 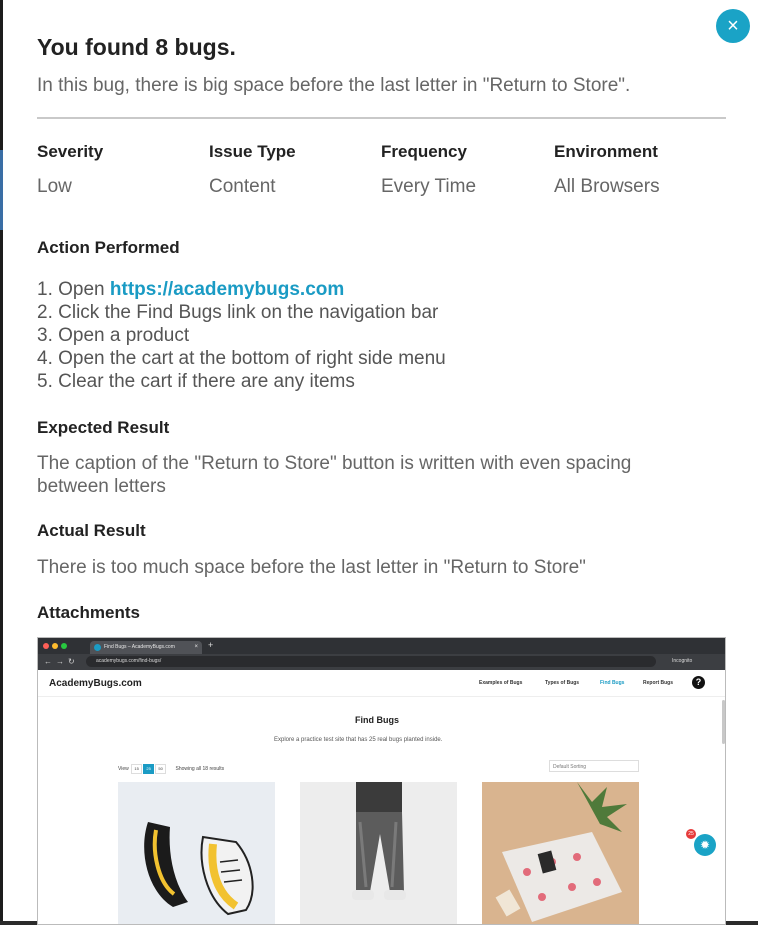 What do you see at coordinates (429, 186) in the screenshot?
I see `frequency-value: Every Time` at bounding box center [429, 186].